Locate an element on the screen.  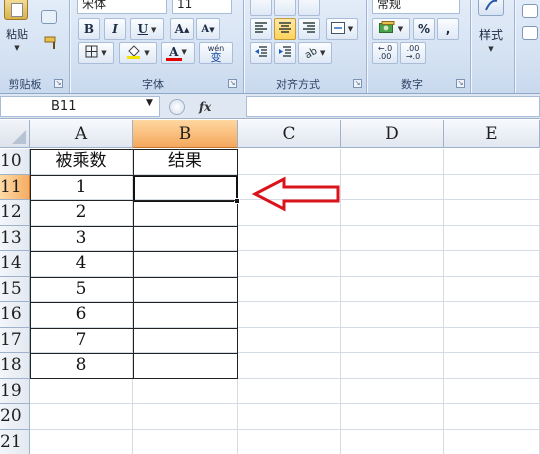
cell-a19 is located at coordinates (81, 391).